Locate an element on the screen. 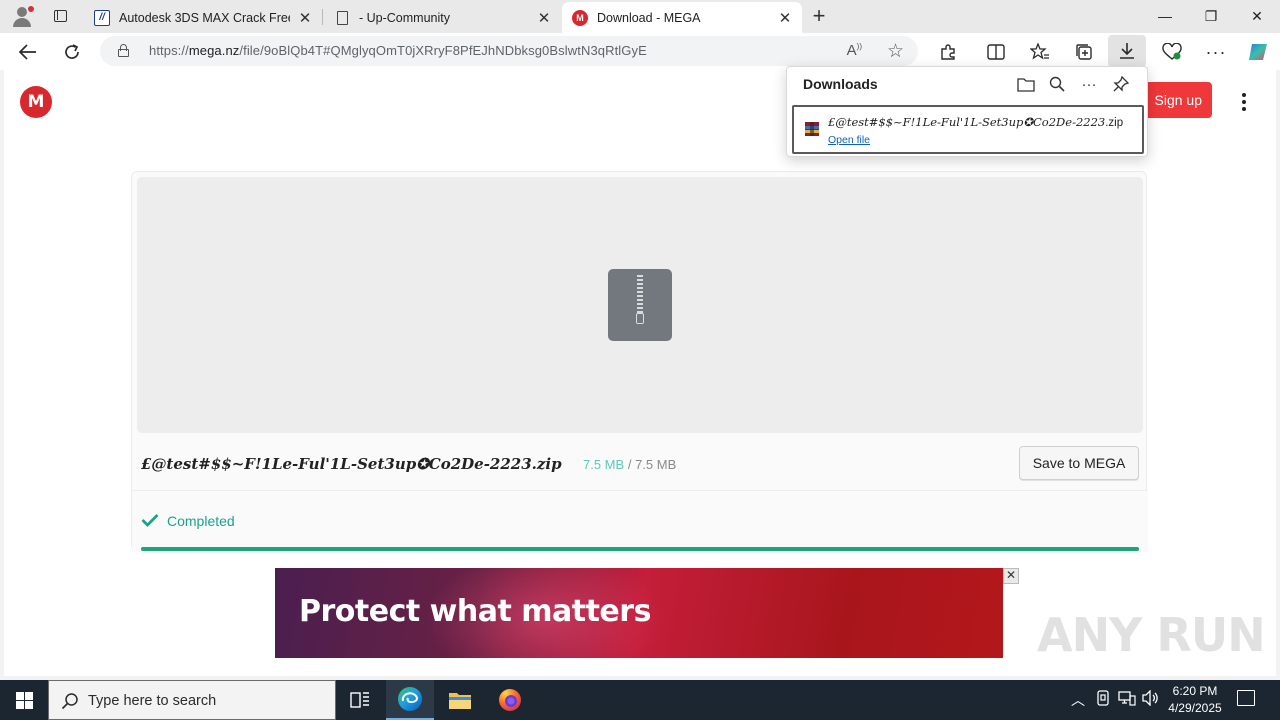 This screenshot has width=1280, height=720. more-options-icon: ··· is located at coordinates (1089, 84).